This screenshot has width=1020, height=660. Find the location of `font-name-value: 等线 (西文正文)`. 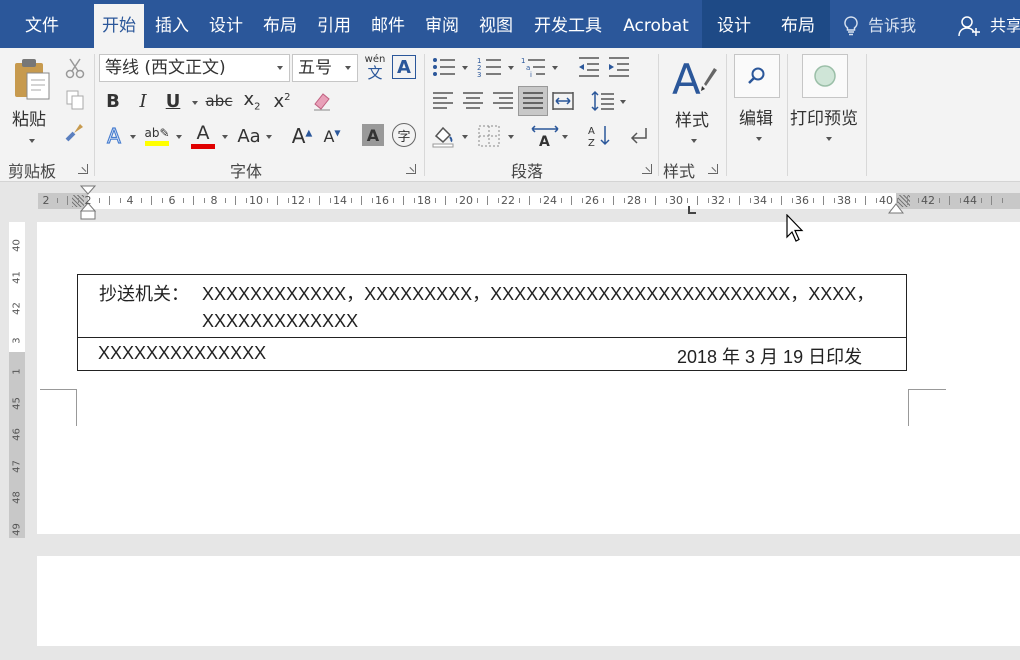

font-name-value: 等线 (西文正文) is located at coordinates (165, 68).